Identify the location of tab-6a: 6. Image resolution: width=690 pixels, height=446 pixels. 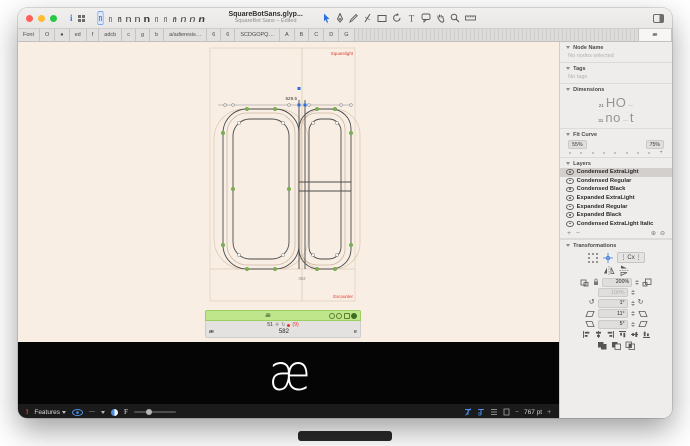
(214, 35).